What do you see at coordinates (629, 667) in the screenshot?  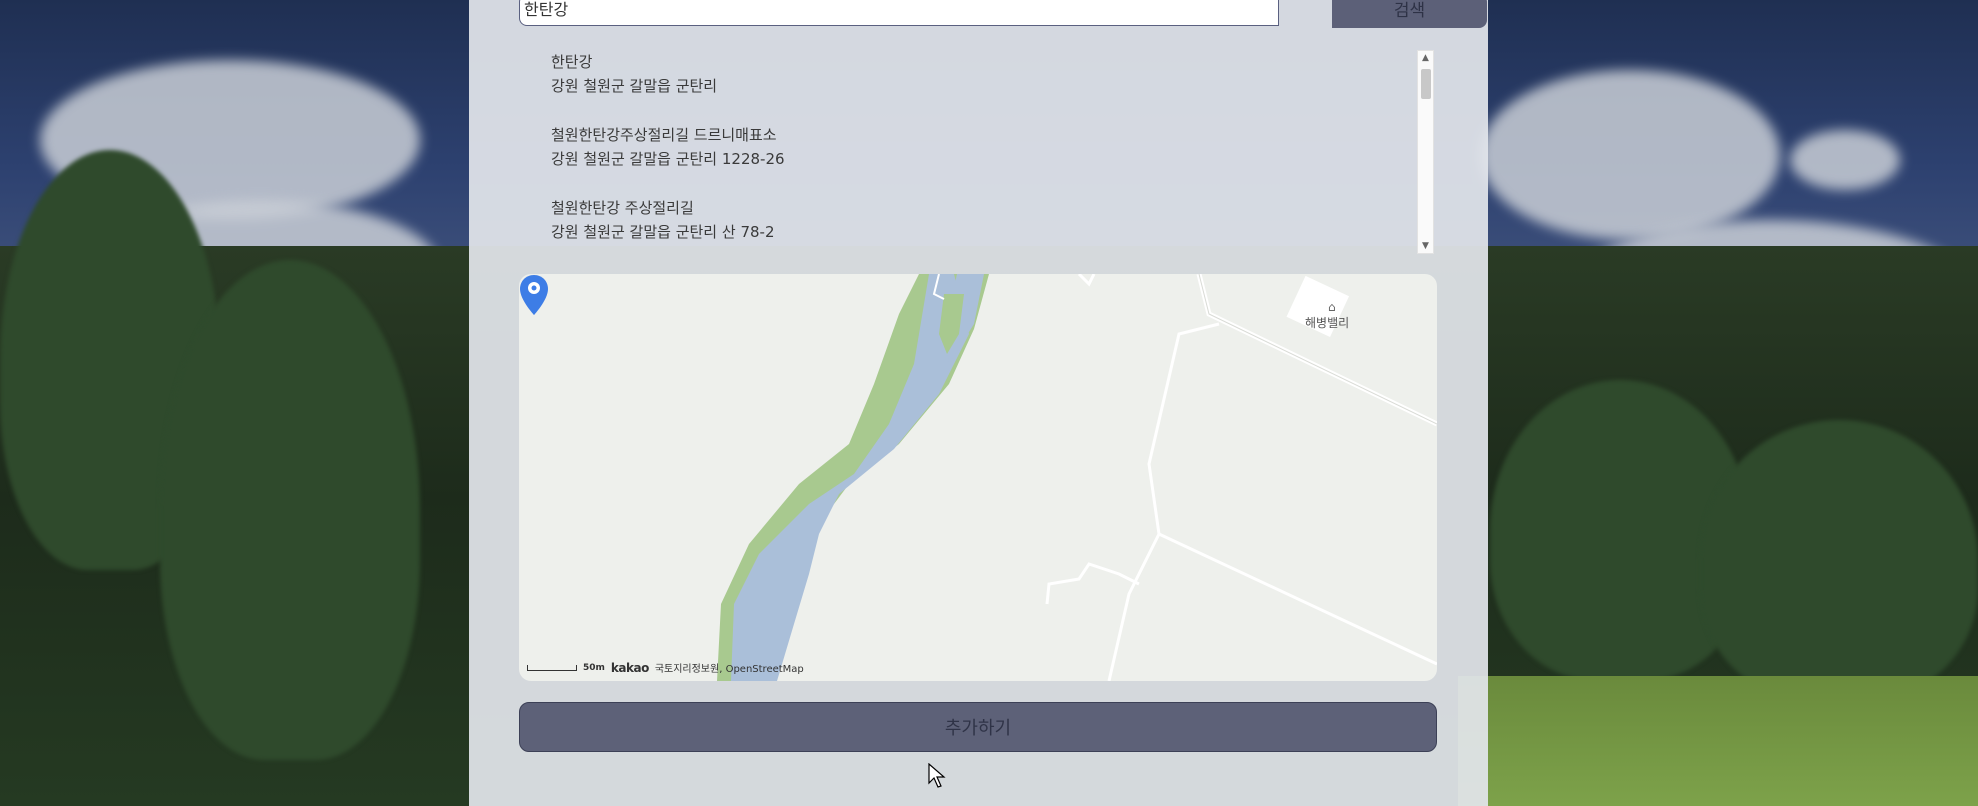 I see `kakao-logo: kakao` at bounding box center [629, 667].